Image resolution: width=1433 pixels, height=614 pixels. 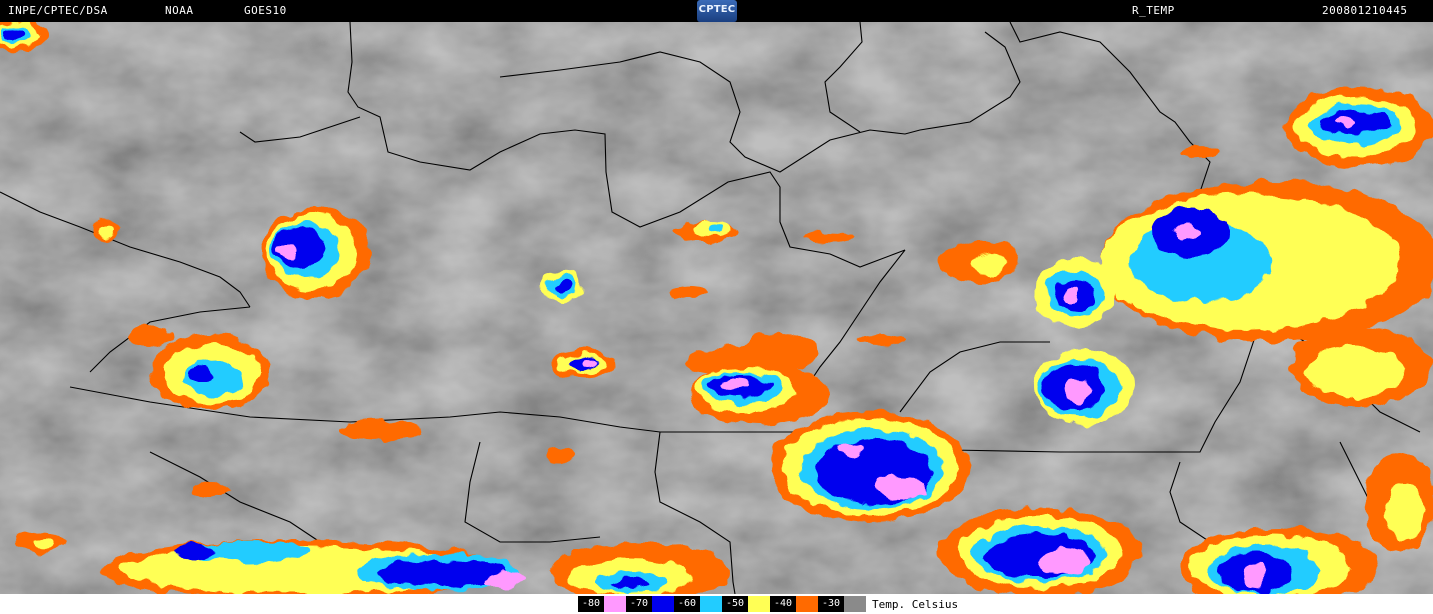 I want to click on legend-value-label: -60, so click(x=687, y=604).